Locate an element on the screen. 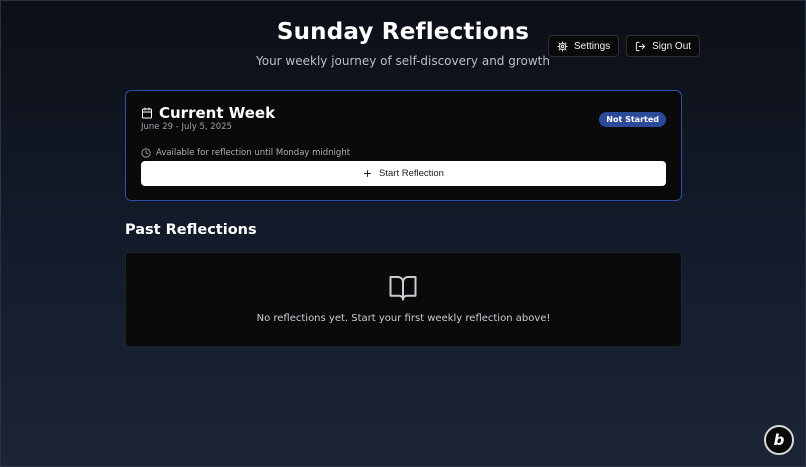 The height and width of the screenshot is (467, 806). brand-b-icon: b is located at coordinates (779, 440).